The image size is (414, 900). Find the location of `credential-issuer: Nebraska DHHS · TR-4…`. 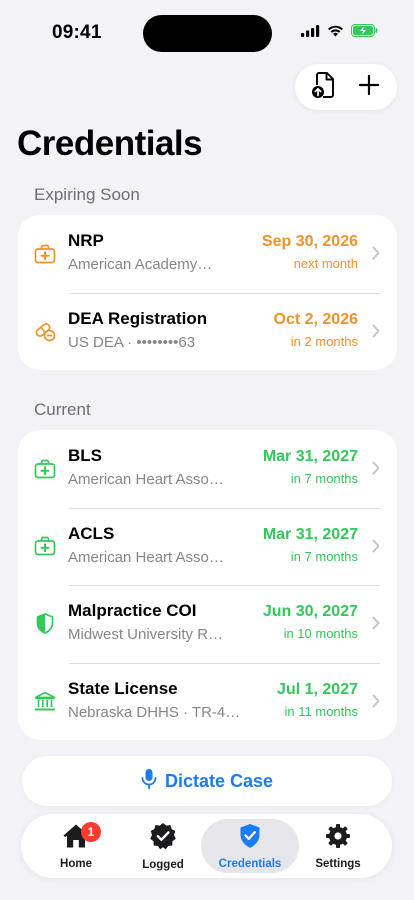

credential-issuer: Nebraska DHHS · TR-4… is located at coordinates (154, 712).